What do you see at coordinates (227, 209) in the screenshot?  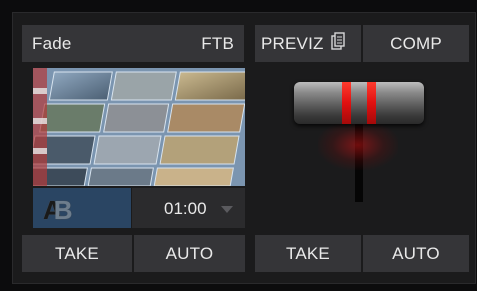 I see `chevron-down-icon` at bounding box center [227, 209].